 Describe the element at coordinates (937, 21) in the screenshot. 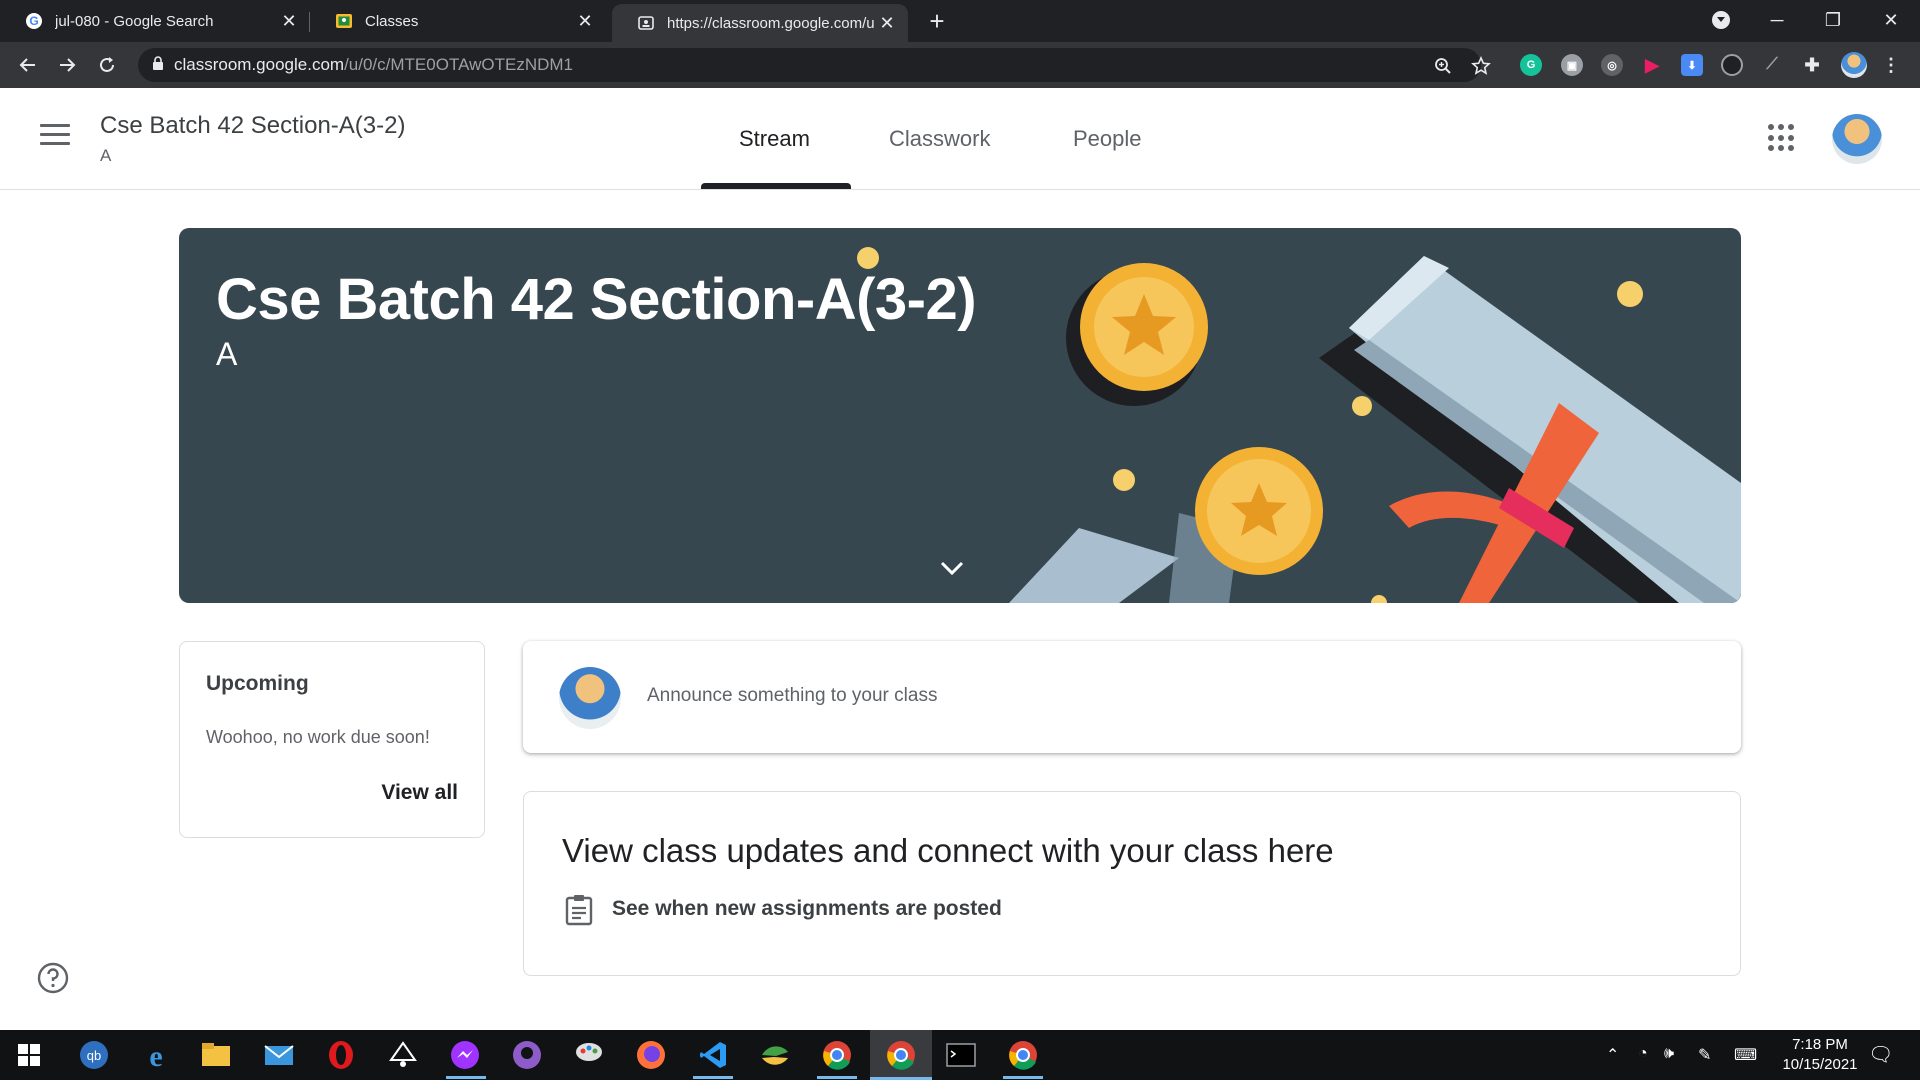

I see `new-tab-button: +` at that location.